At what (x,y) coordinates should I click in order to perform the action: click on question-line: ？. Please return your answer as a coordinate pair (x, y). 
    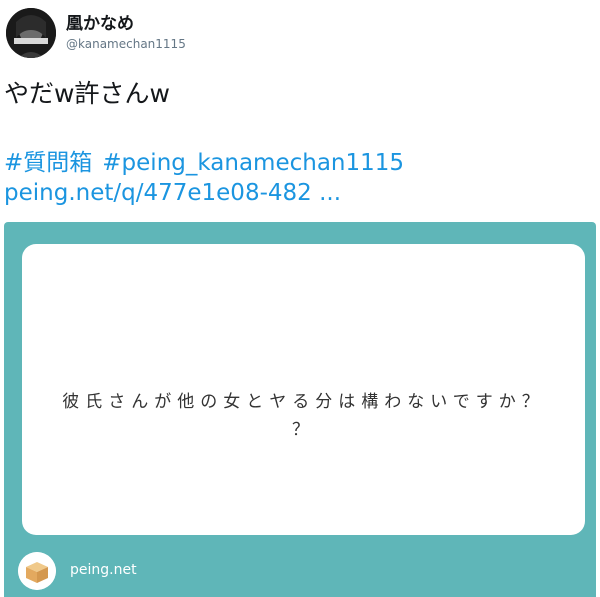
    Looking at the image, I should click on (303, 430).